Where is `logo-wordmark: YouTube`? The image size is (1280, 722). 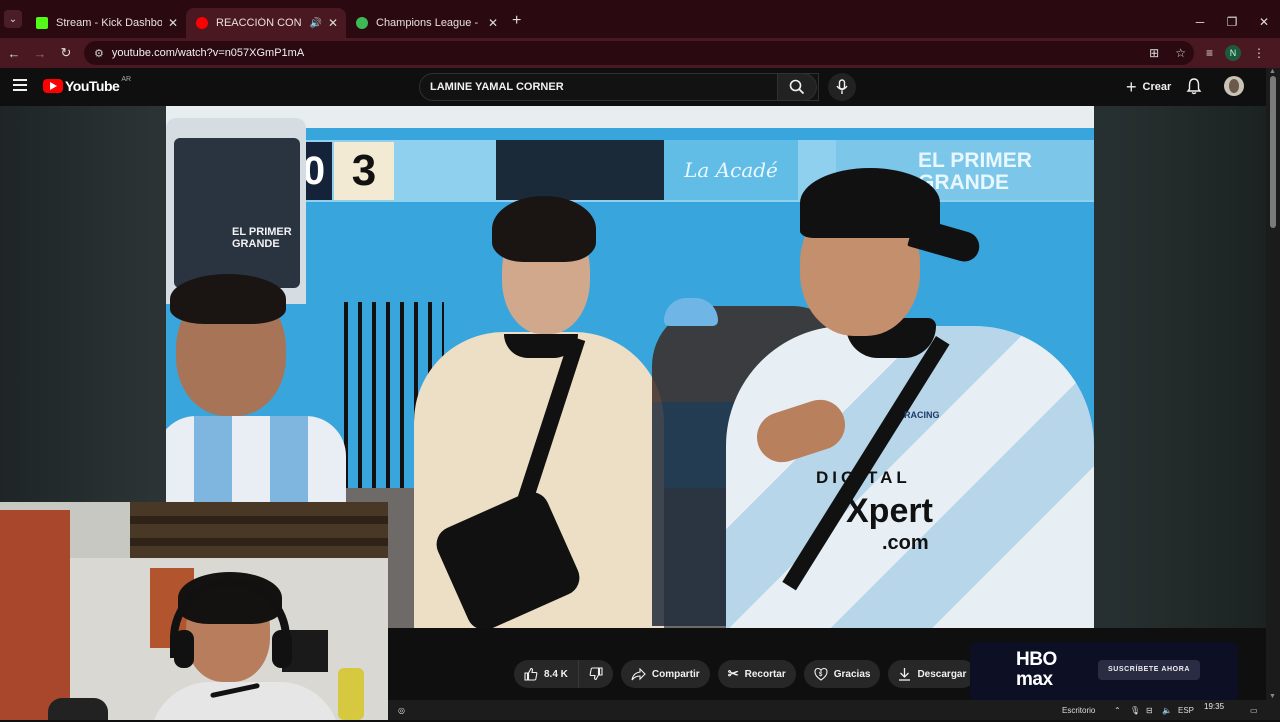
logo-wordmark: YouTube is located at coordinates (92, 86).